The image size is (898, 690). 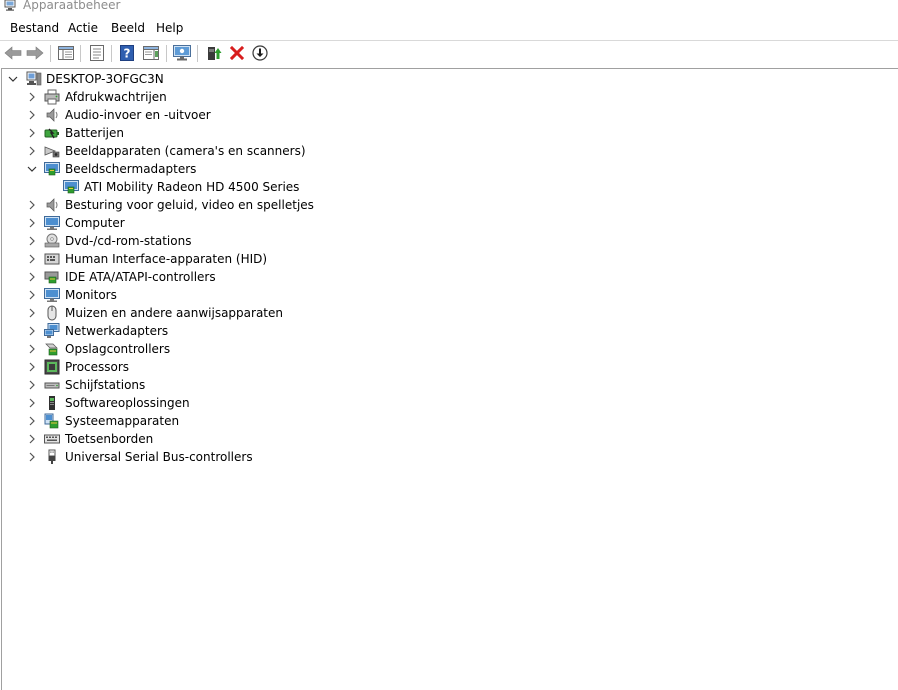 What do you see at coordinates (95, 223) in the screenshot?
I see `tree-item-label: Computer` at bounding box center [95, 223].